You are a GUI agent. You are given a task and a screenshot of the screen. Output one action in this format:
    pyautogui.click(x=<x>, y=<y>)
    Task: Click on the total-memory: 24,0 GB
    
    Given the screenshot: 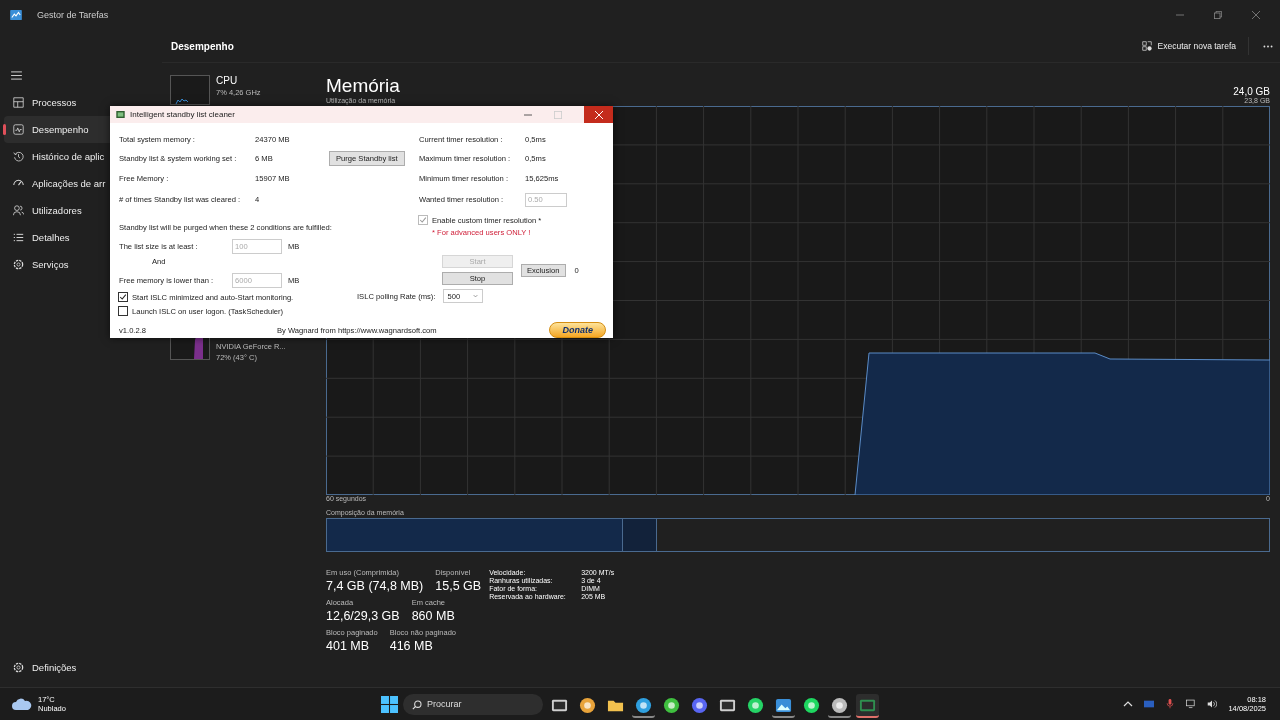 What is the action you would take?
    pyautogui.click(x=1251, y=91)
    